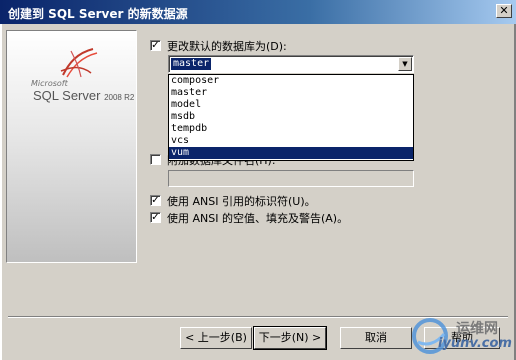 This screenshot has height=360, width=516. Describe the element at coordinates (155, 200) in the screenshot. I see `ansi-quoted-identifiers-checkbox: ✓` at that location.